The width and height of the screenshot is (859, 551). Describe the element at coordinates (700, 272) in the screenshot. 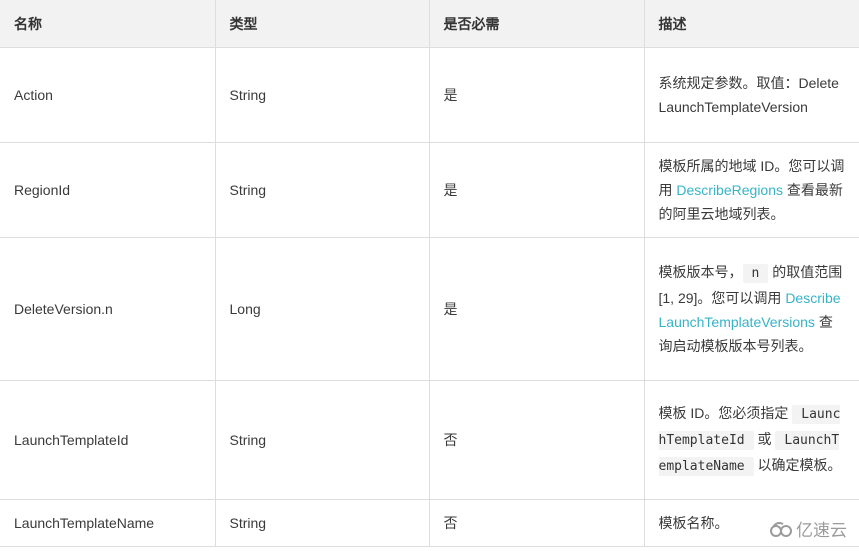

I see `description-text: 模板版本号，` at that location.